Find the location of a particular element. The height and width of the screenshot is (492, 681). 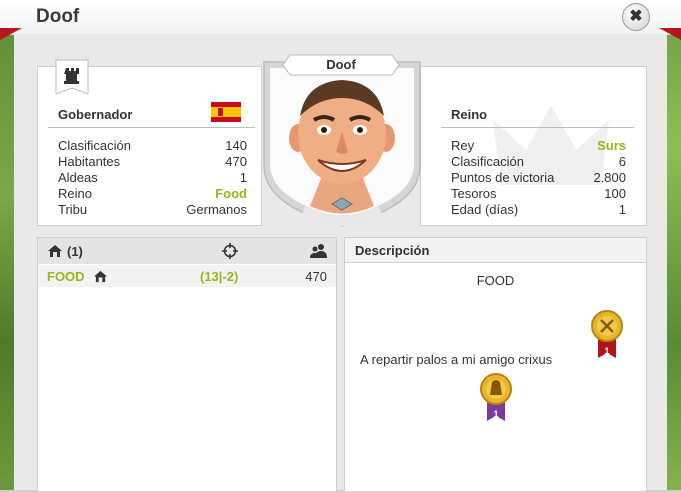

stat-label-rank: Clasificación is located at coordinates (94, 145).